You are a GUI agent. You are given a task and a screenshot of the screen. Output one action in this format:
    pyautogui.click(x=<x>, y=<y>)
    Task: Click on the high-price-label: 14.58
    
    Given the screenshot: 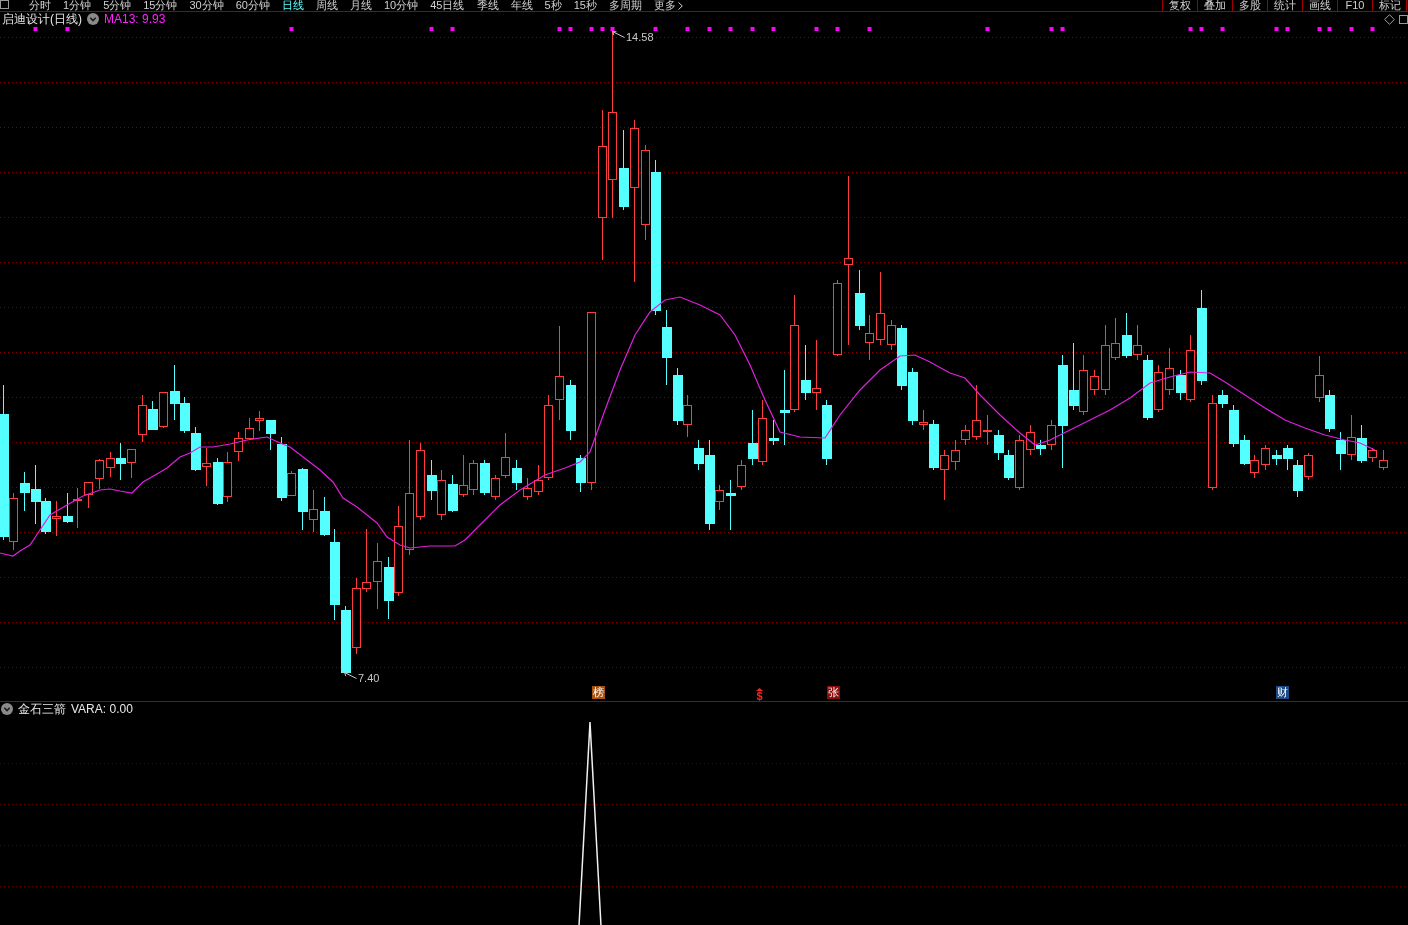 What is the action you would take?
    pyautogui.click(x=640, y=37)
    